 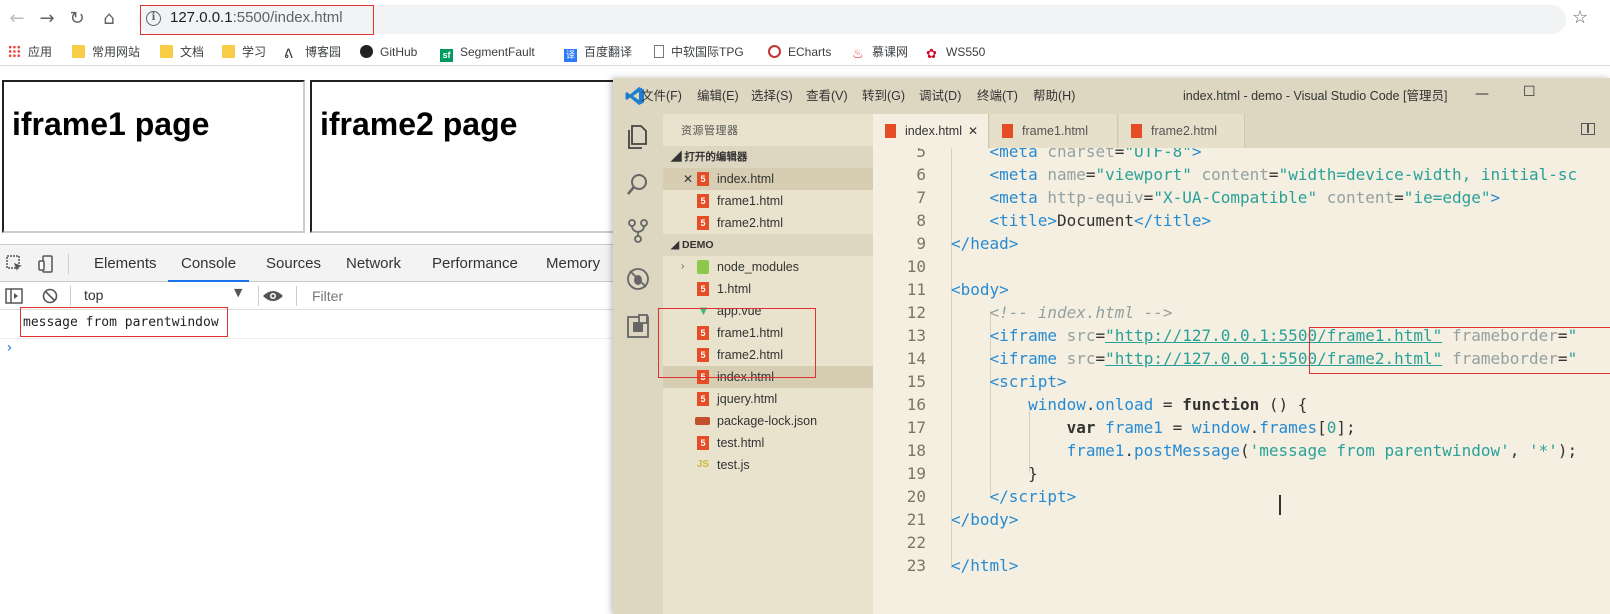 What do you see at coordinates (916, 450) in the screenshot?
I see `line-number: 18` at bounding box center [916, 450].